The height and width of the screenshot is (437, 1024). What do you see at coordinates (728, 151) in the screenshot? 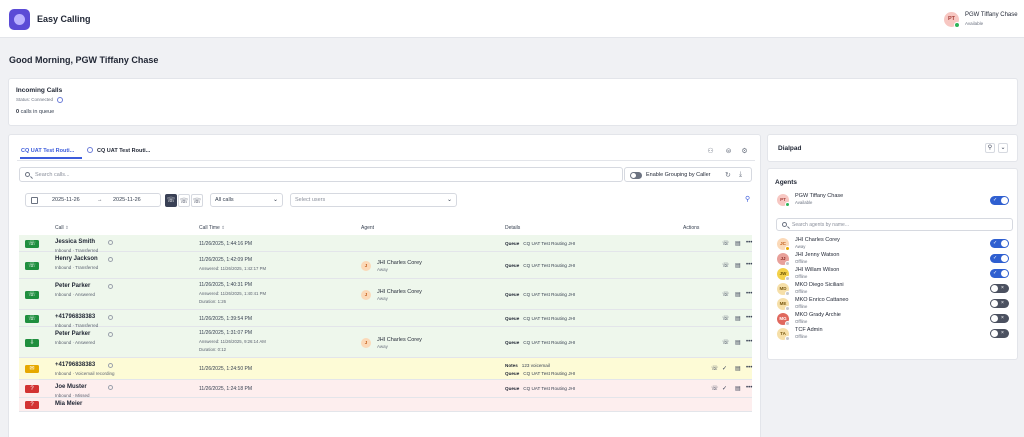
I see `layers-icon: ⊜` at bounding box center [728, 151].